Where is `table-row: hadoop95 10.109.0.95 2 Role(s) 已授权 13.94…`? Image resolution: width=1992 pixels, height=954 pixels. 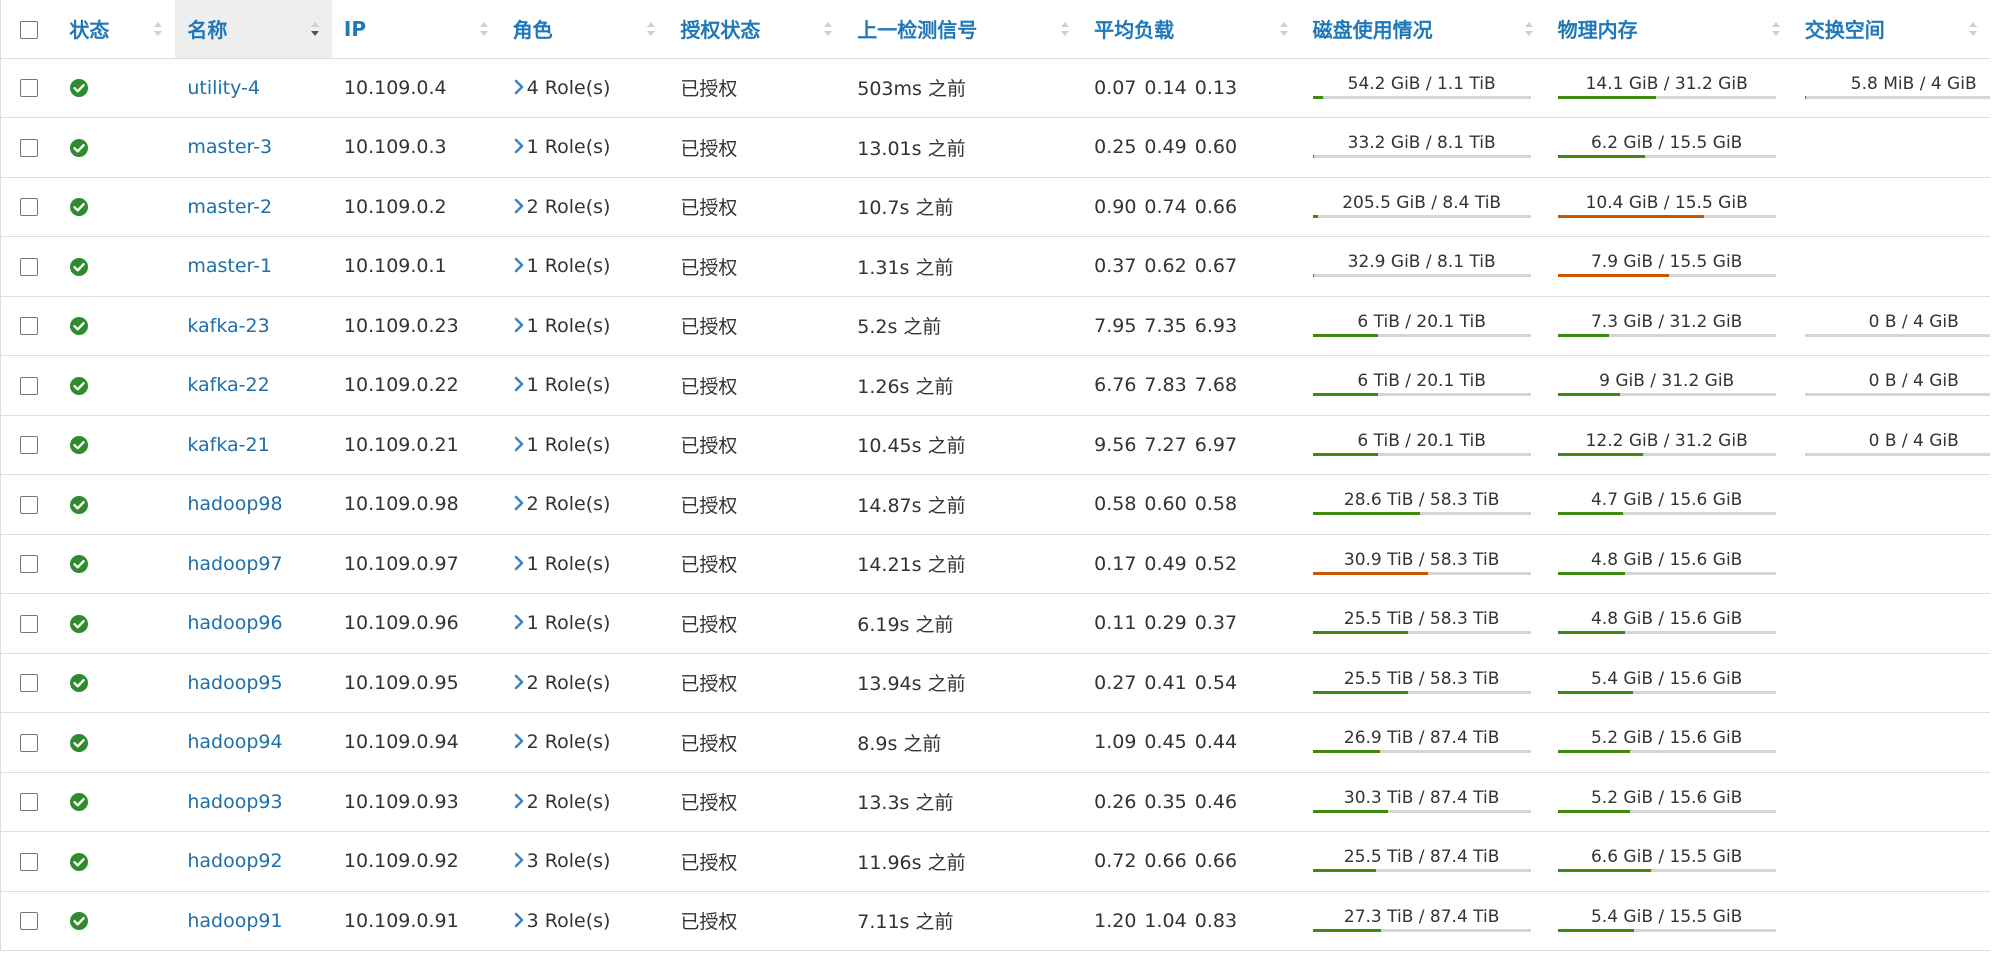
table-row: hadoop95 10.109.0.95 2 Role(s) 已授权 13.94… is located at coordinates (995, 683).